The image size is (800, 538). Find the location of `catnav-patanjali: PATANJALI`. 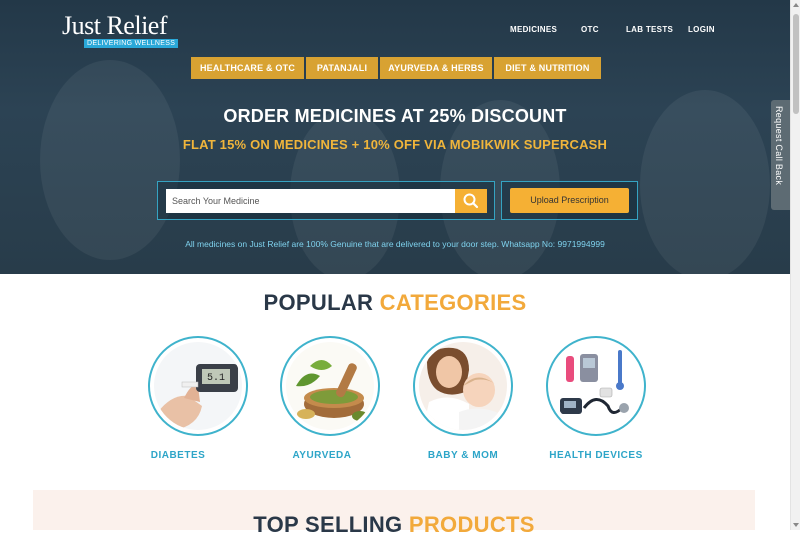

catnav-patanjali: PATANJALI is located at coordinates (342, 68).